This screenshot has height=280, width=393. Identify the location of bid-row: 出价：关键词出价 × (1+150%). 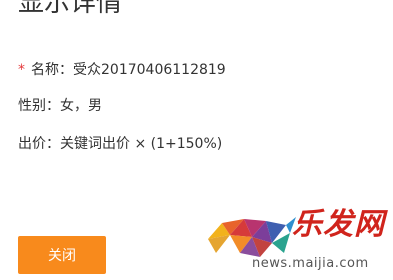
(120, 144).